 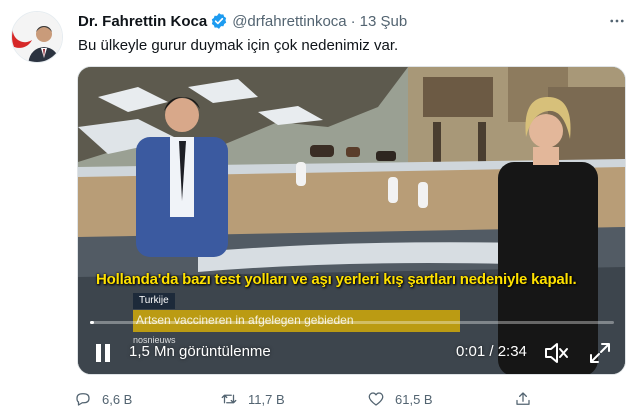 What do you see at coordinates (266, 399) in the screenshot?
I see `retweet-count: 11,7 B` at bounding box center [266, 399].